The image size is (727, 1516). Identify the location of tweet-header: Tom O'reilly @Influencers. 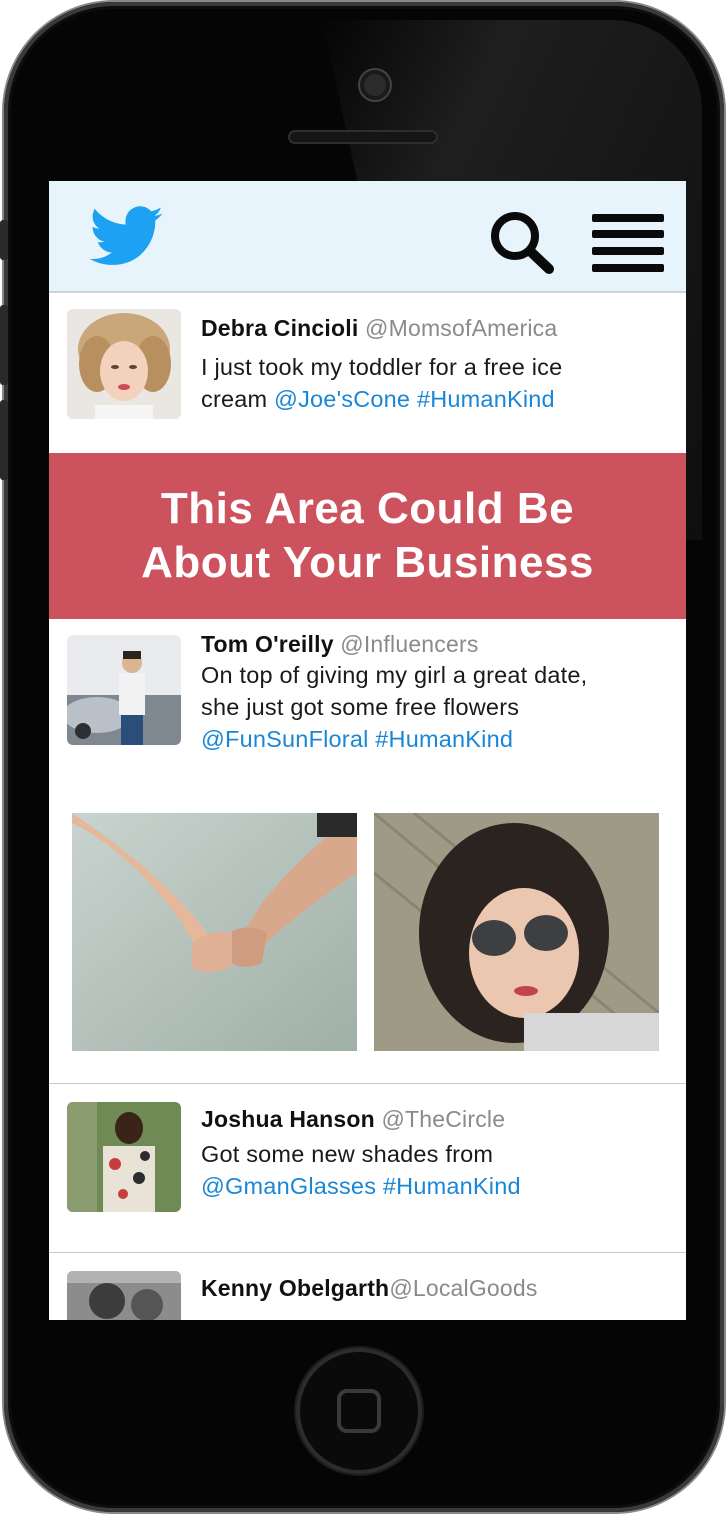
(340, 644).